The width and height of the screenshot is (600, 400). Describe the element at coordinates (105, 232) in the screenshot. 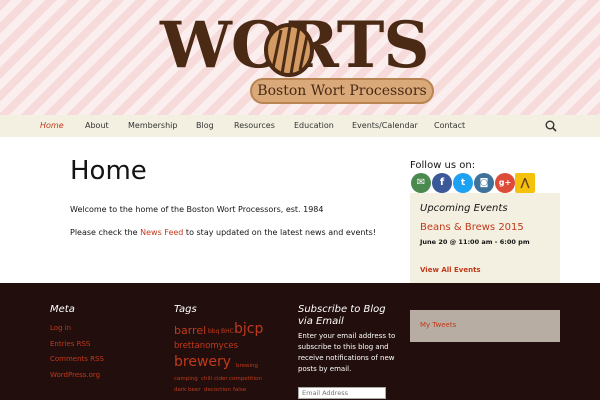

I see `news-prefix: Please check the` at that location.